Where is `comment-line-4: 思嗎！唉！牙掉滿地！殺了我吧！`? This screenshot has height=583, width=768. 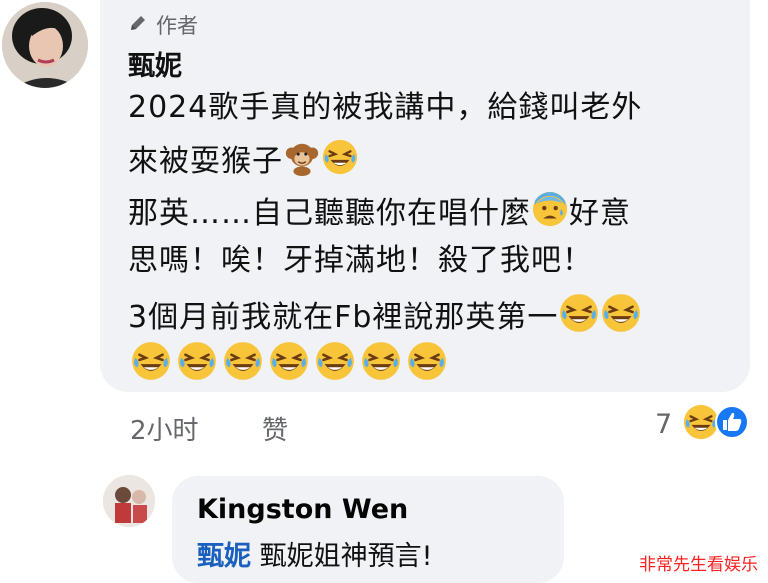
comment-line-4: 思嗎！唉！牙掉滿地！殺了我吧！ is located at coordinates (360, 260).